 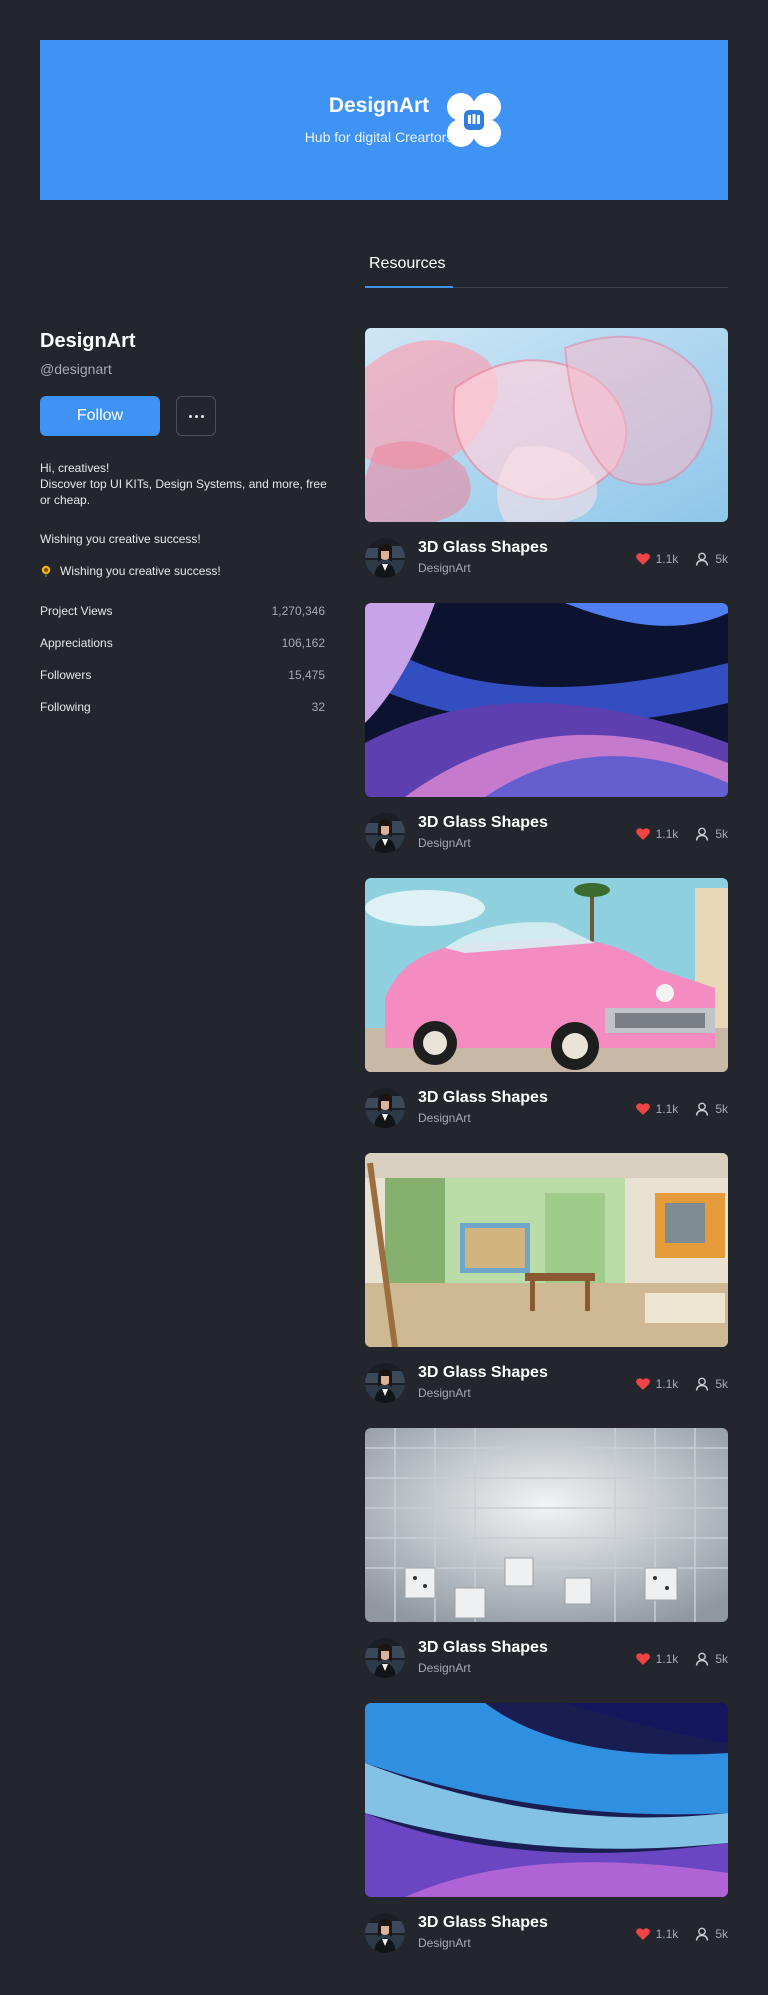 What do you see at coordinates (182, 684) in the screenshot?
I see `stat-row: Followers 15,475` at bounding box center [182, 684].